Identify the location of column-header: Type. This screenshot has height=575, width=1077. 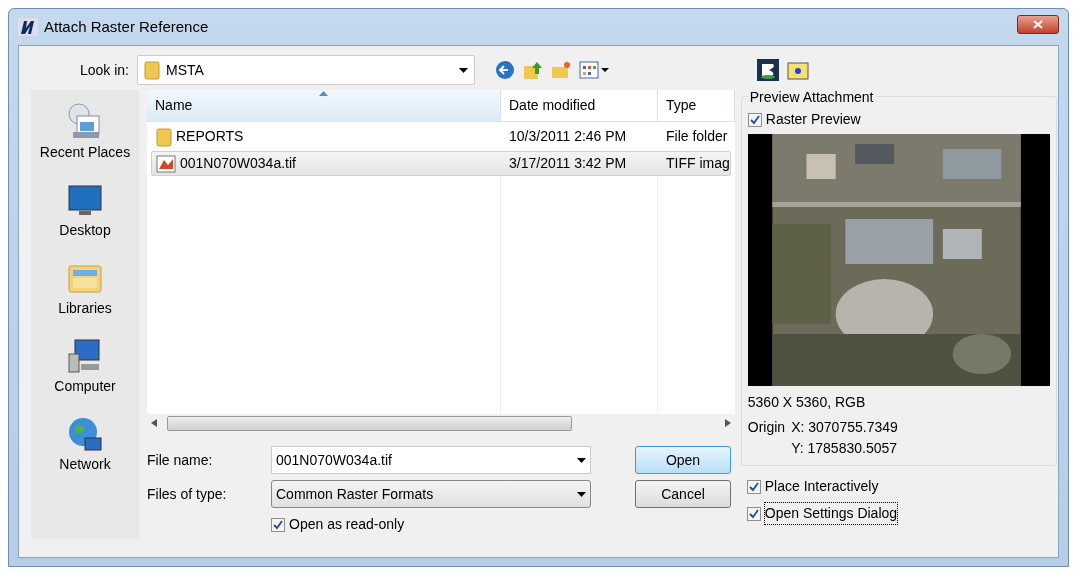
(696, 105).